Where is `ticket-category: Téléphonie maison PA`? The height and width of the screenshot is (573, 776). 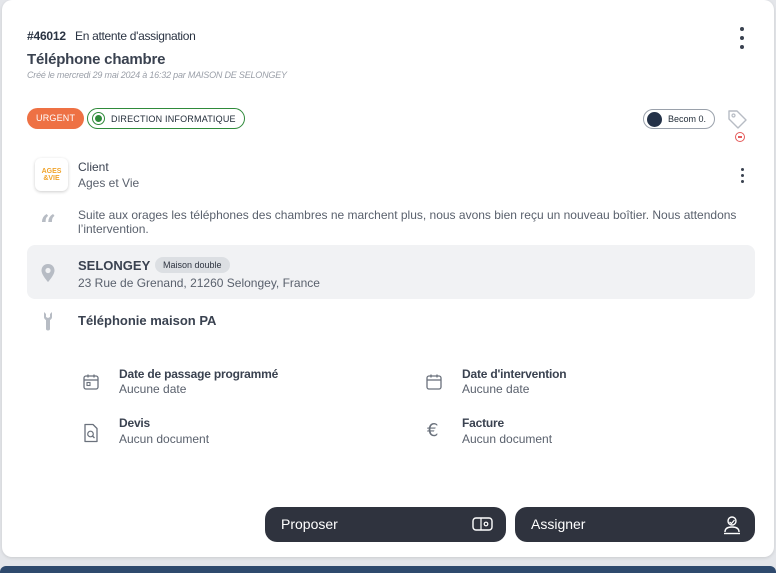 ticket-category: Téléphonie maison PA is located at coordinates (147, 320).